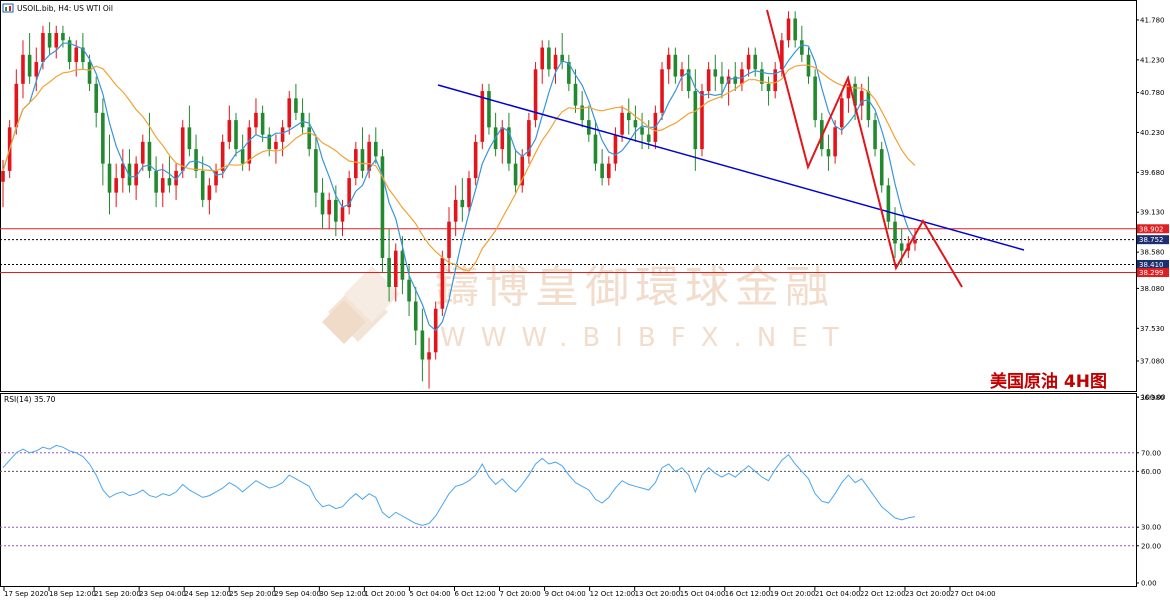 Image resolution: width=1170 pixels, height=604 pixels. I want to click on rsi-axis-label: 100.00, so click(1153, 398).